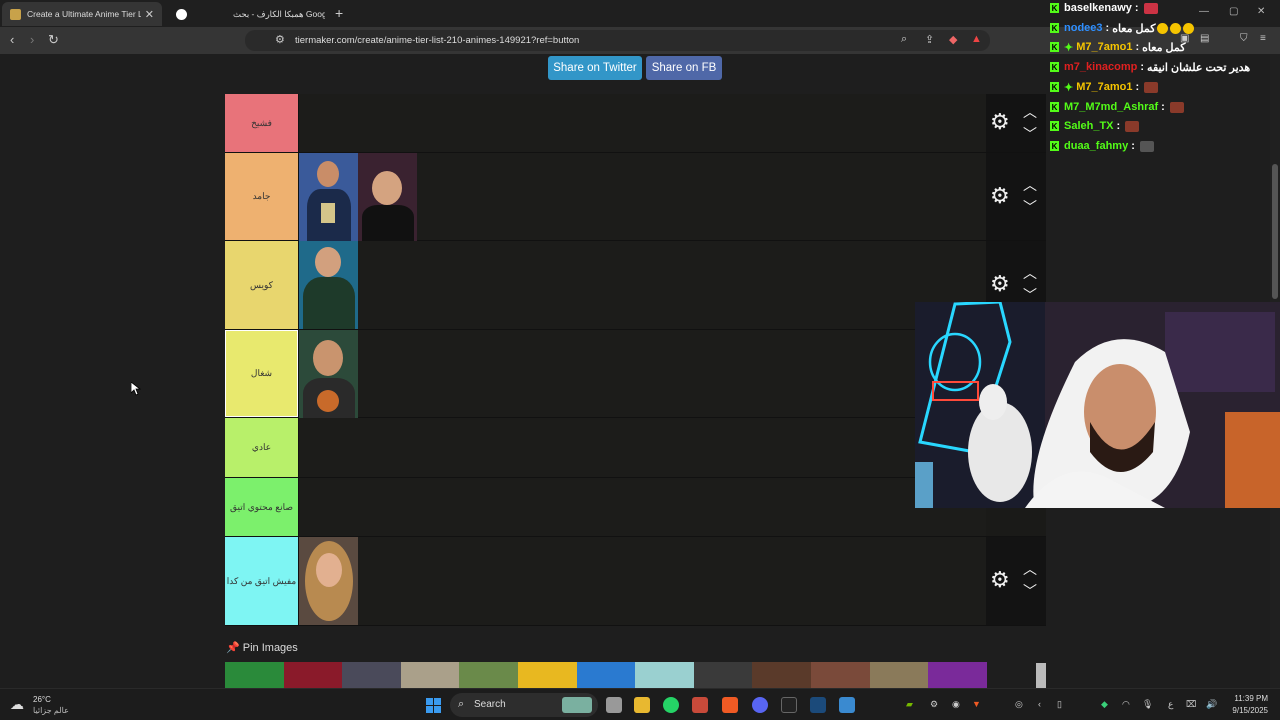  What do you see at coordinates (1104, 8) in the screenshot?
I see `chat-message: K baselkenawy :` at bounding box center [1104, 8].